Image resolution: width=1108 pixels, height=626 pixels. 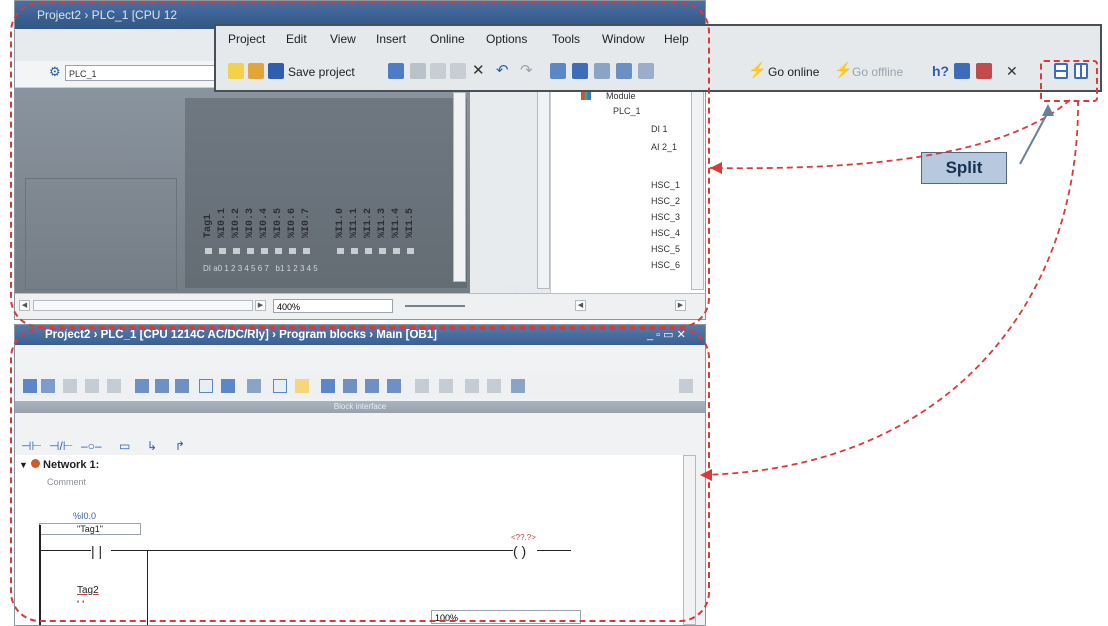 I want to click on arrow-callout-to-button, so click(x=1034, y=138).